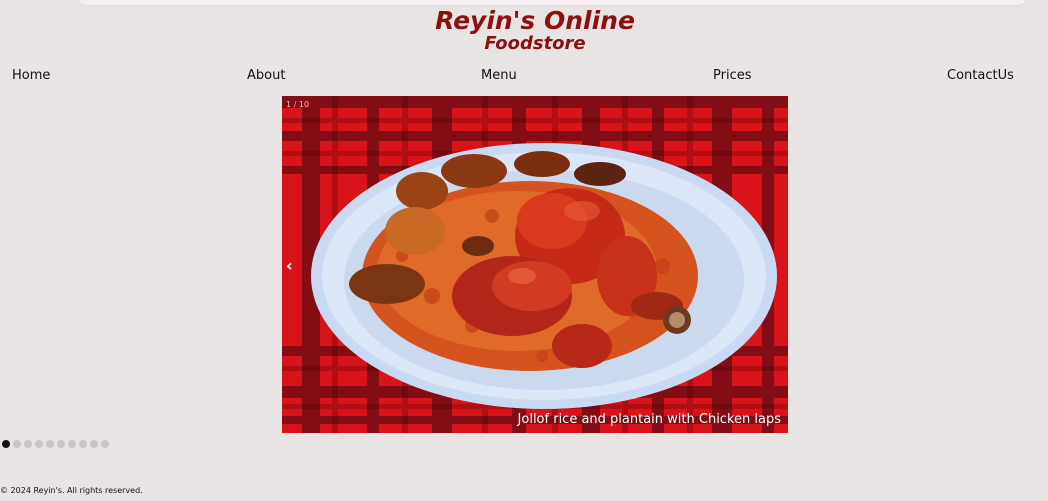 The height and width of the screenshot is (501, 1048). I want to click on slide-dots, so click(57, 440).